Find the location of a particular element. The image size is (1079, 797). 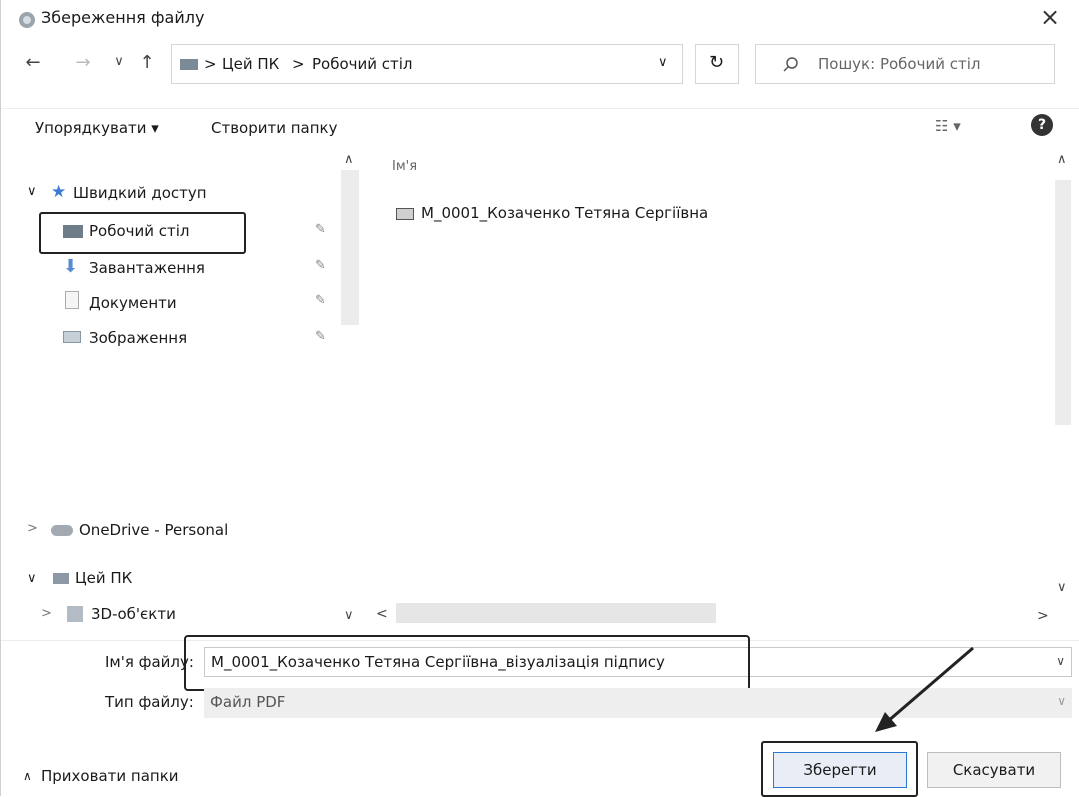

view-options-button: ☷ ▾ is located at coordinates (948, 126).